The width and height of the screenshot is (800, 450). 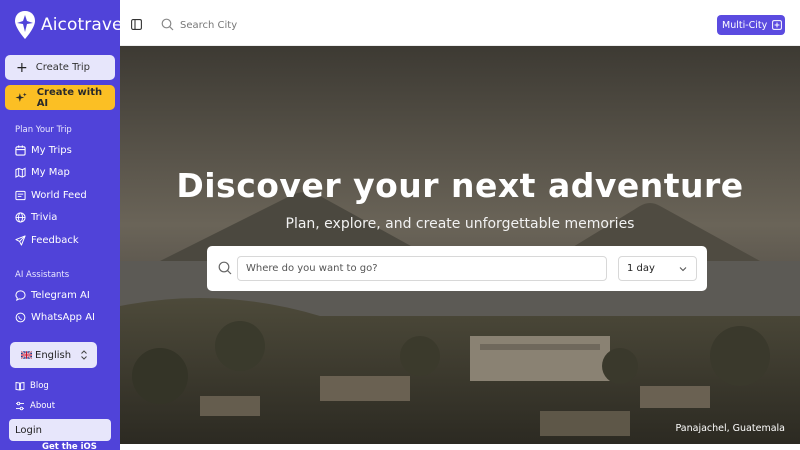 I want to click on create-with-ai-label: Create with AI, so click(x=69, y=97).